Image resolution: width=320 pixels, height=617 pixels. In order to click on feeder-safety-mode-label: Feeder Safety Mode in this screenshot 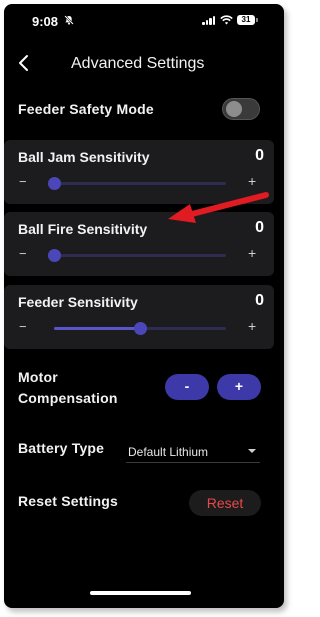, I will do `click(86, 109)`.